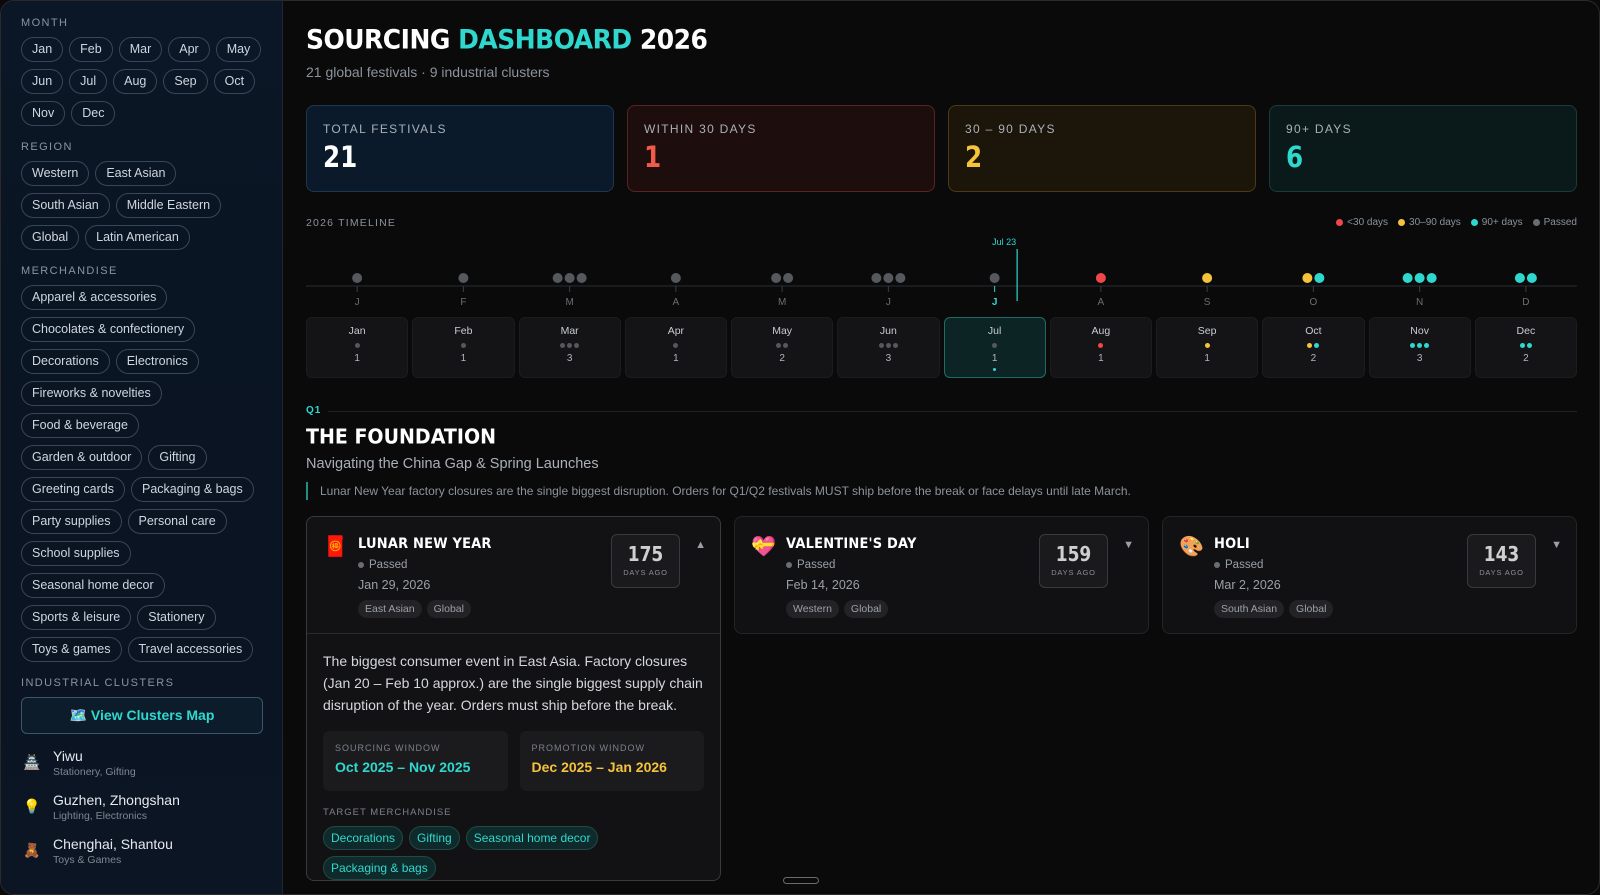  Describe the element at coordinates (463, 347) in the screenshot. I see `month-card-feb: Feb 1` at that location.